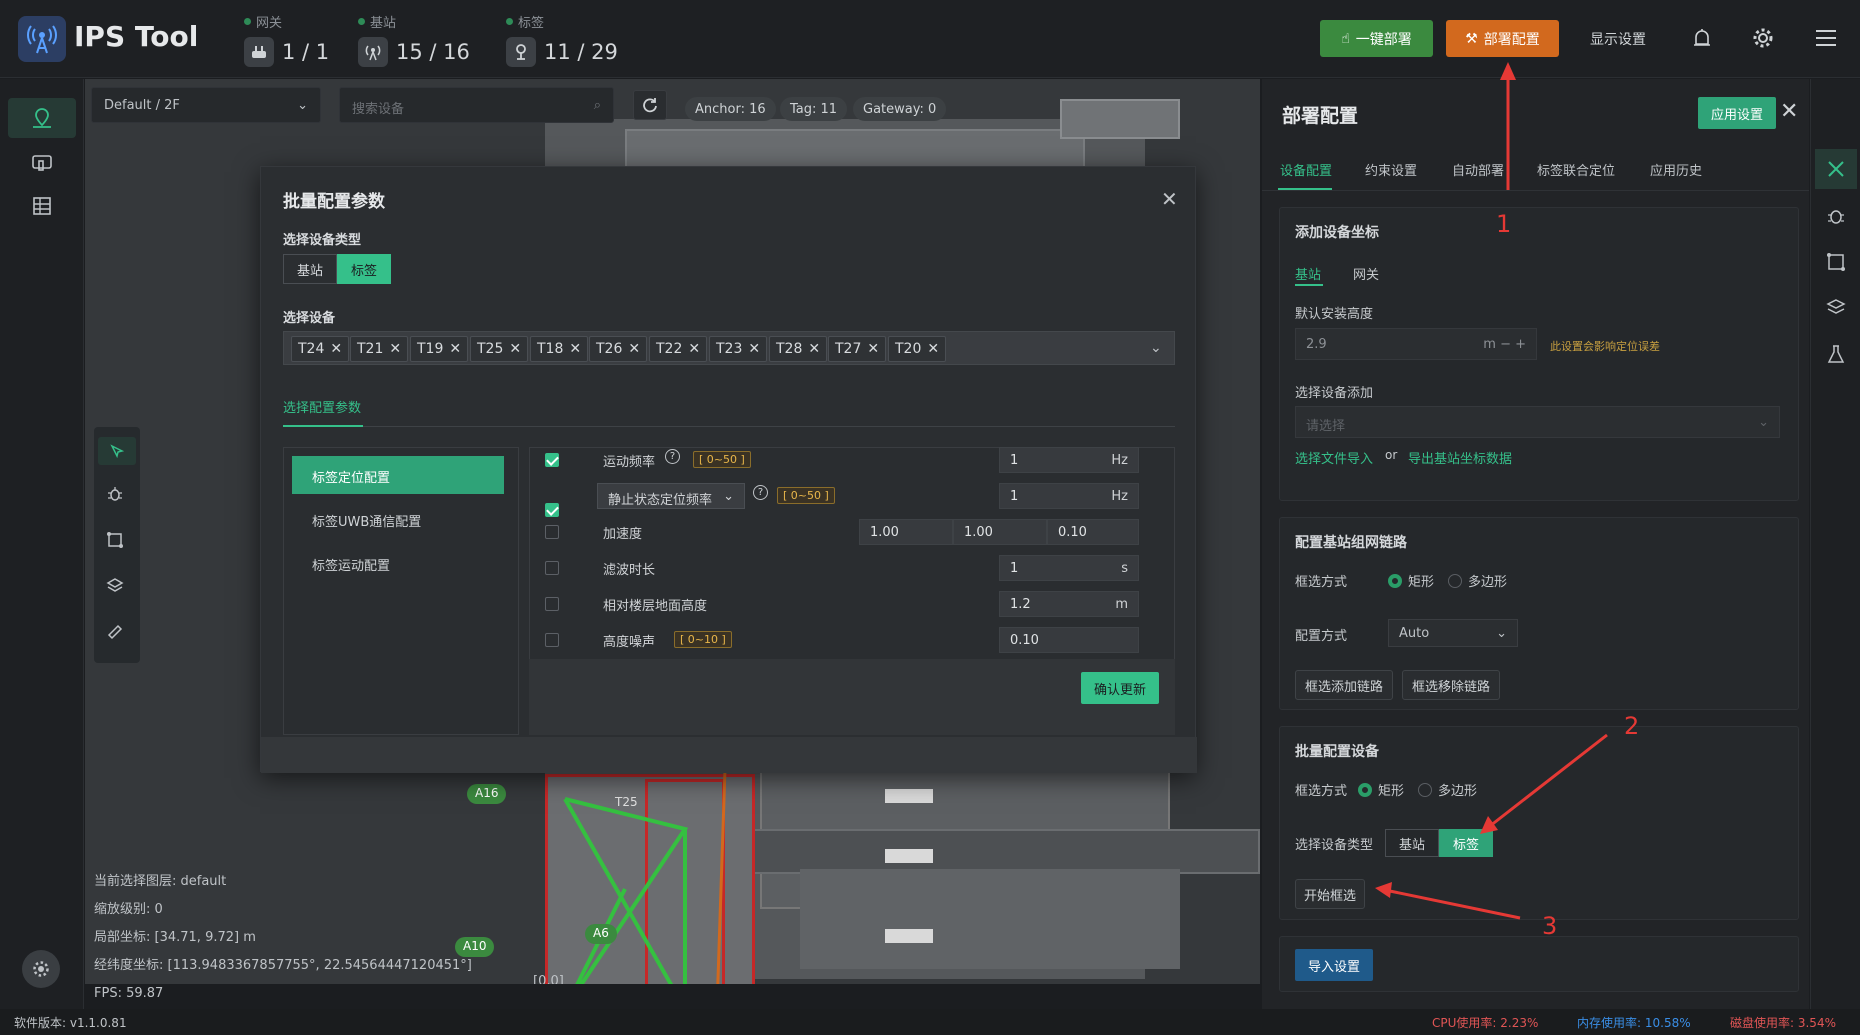 The image size is (1860, 1035). What do you see at coordinates (1485, 1023) in the screenshot?
I see `cpu-usage: CPU使用率: 2.23%` at bounding box center [1485, 1023].